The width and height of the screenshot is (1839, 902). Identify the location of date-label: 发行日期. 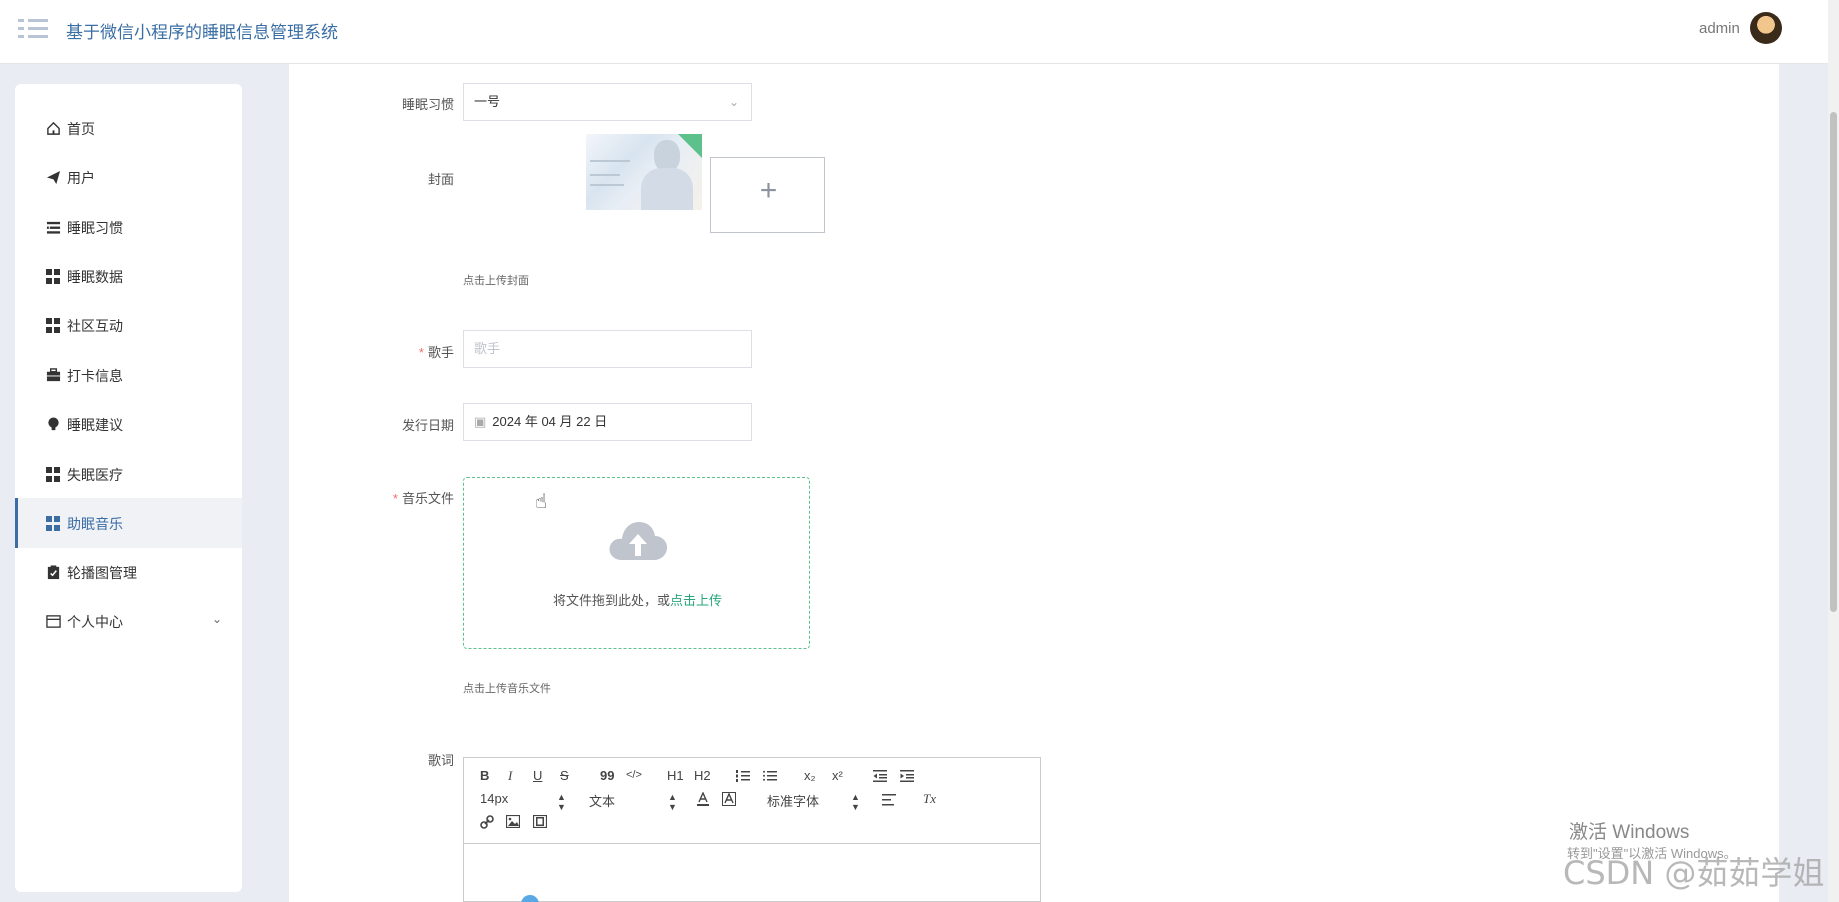
(427, 425).